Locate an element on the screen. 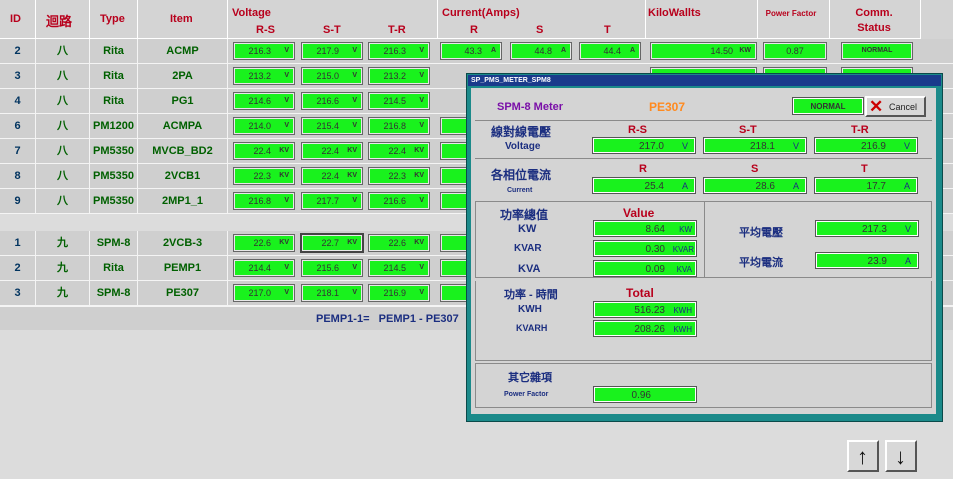  header-power-factor: Power Factor is located at coordinates (791, 13).